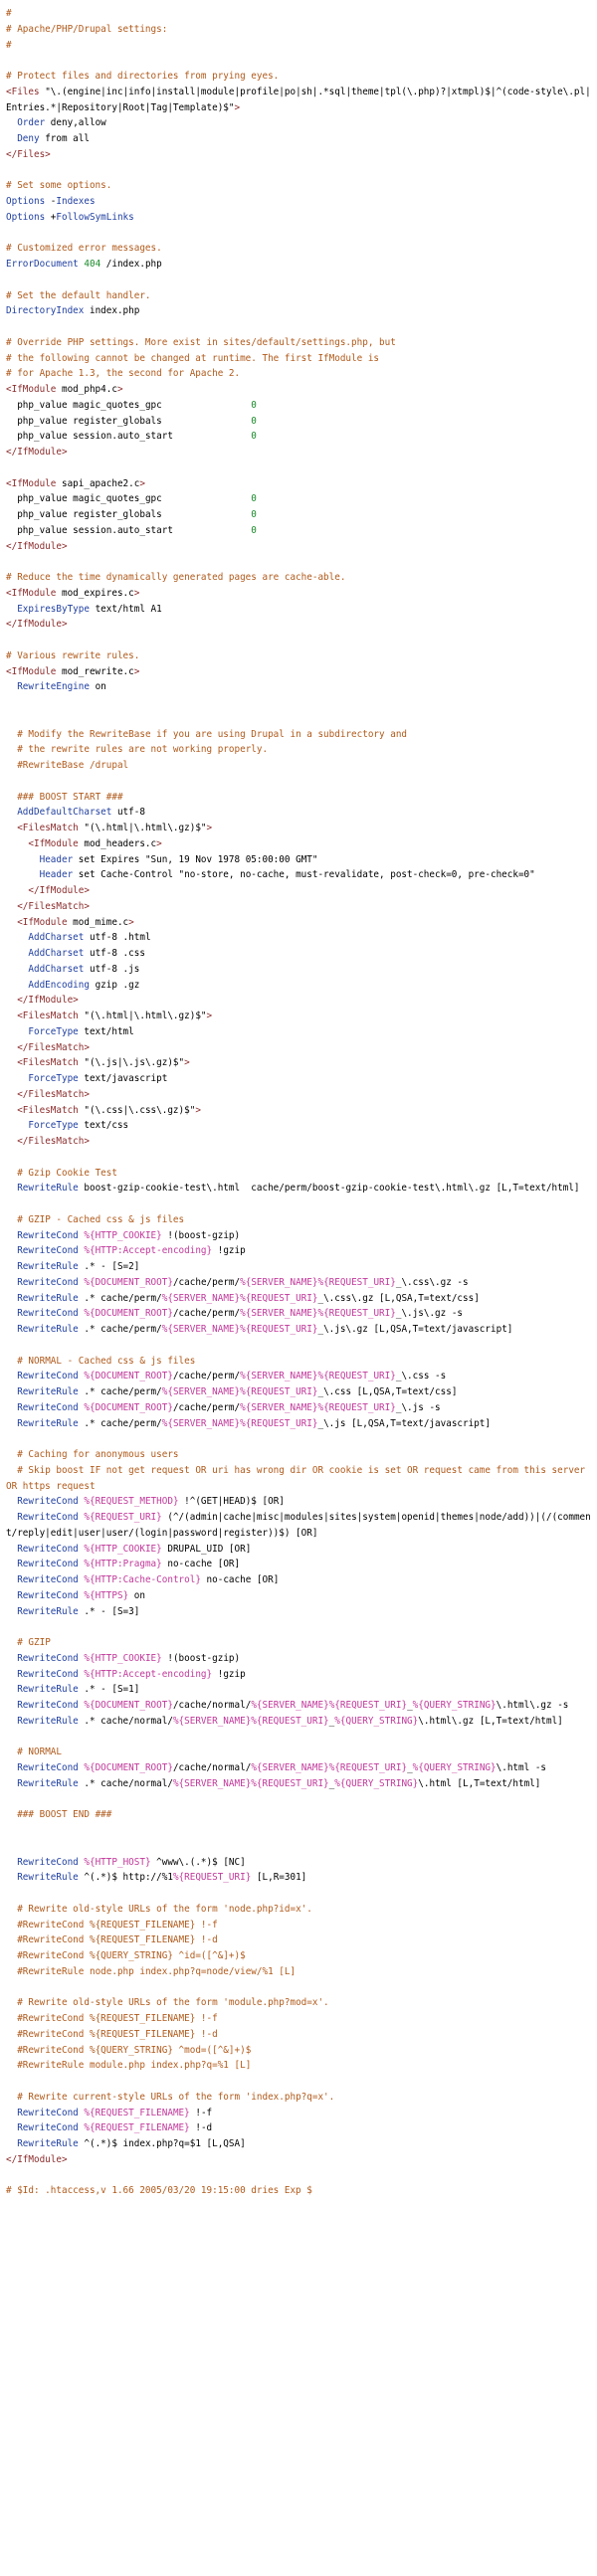 This screenshot has height=2576, width=597. Describe the element at coordinates (53, 1094) in the screenshot. I see `code-token: </FilesMatch>` at that location.